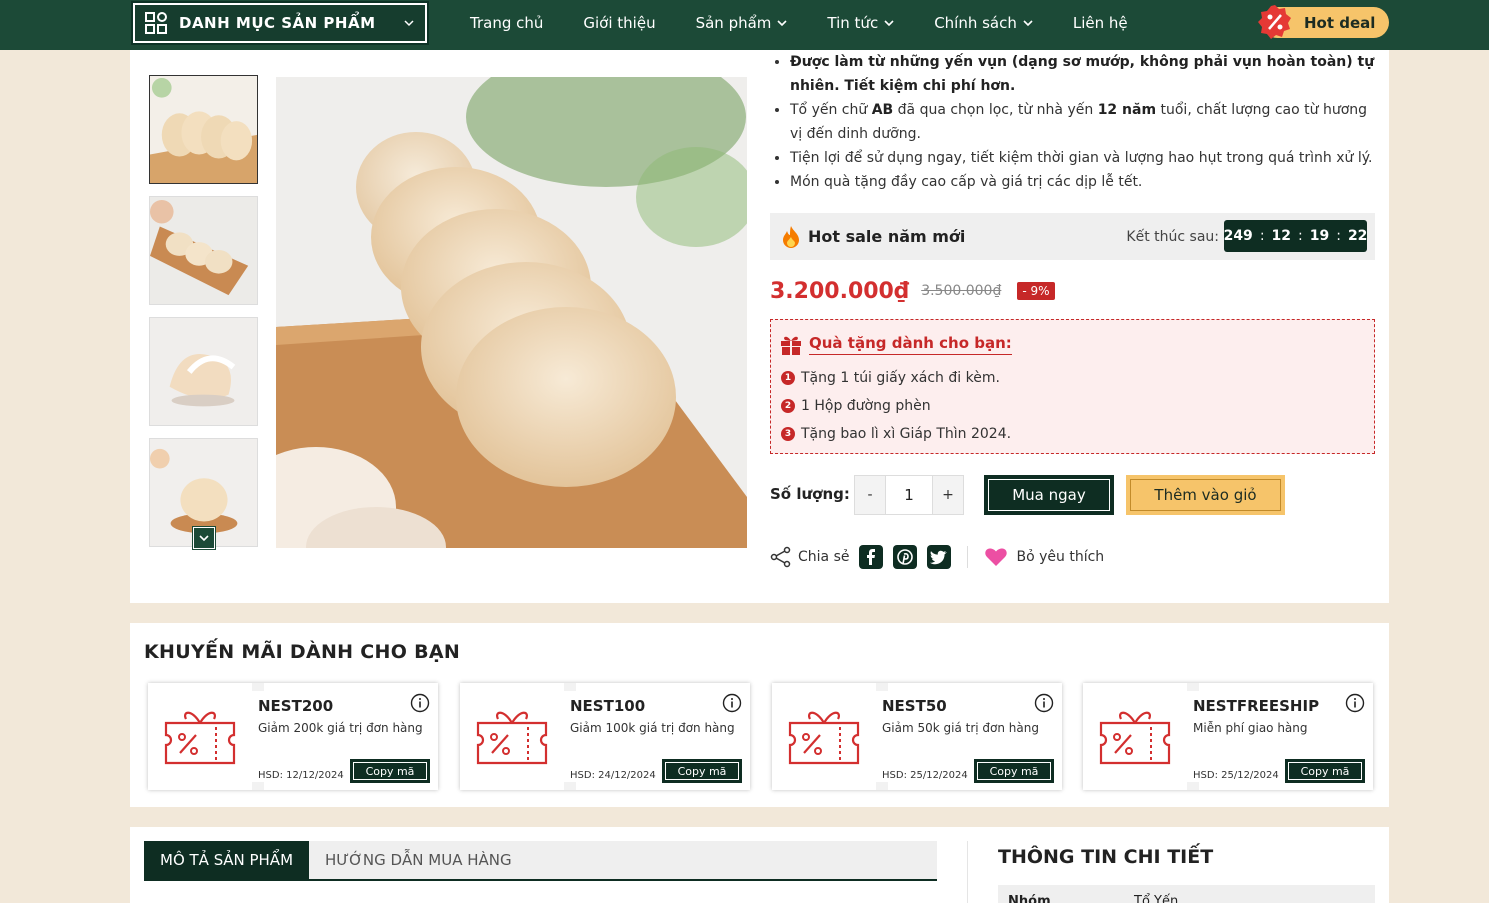  Describe the element at coordinates (840, 291) in the screenshot. I see `current-price: 3.200.000₫` at that location.